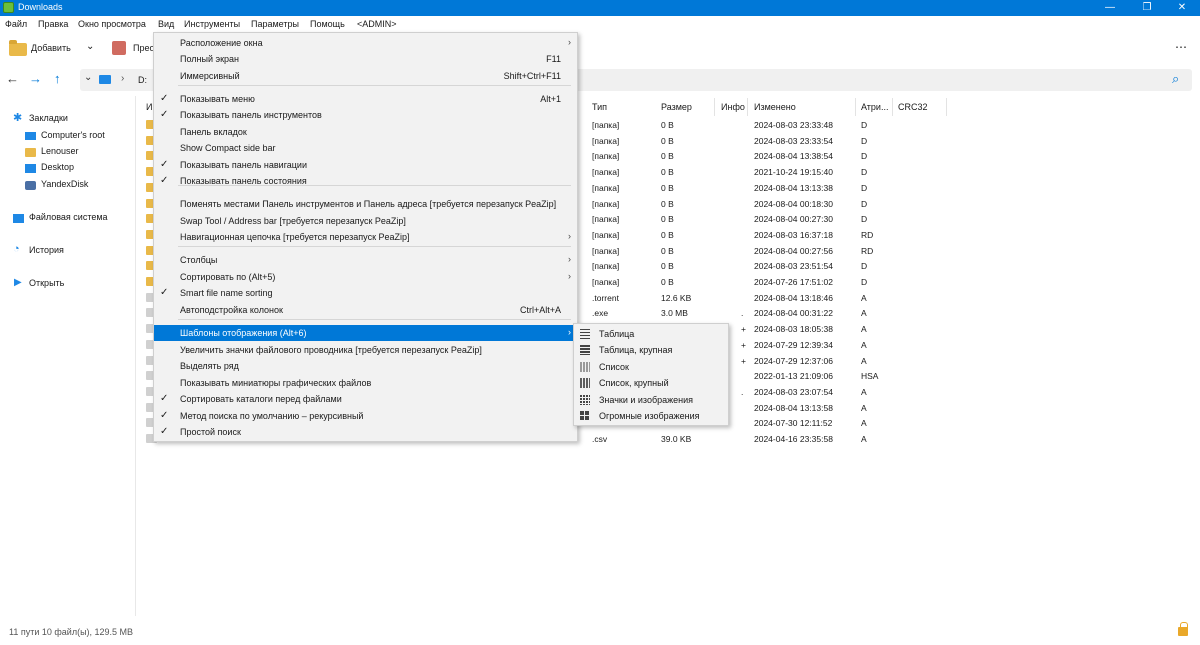  What do you see at coordinates (651, 400) in the screenshot?
I see `layout-submenu-item: Значки и изображения` at bounding box center [651, 400].